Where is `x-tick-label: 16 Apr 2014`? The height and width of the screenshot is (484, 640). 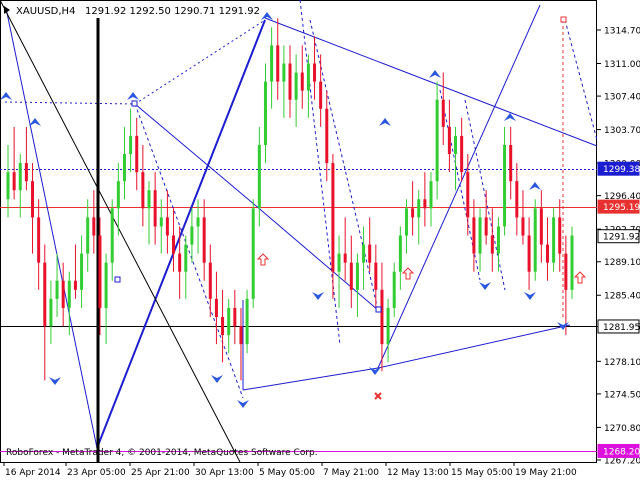 x-tick-label: 16 Apr 2014 is located at coordinates (33, 473).